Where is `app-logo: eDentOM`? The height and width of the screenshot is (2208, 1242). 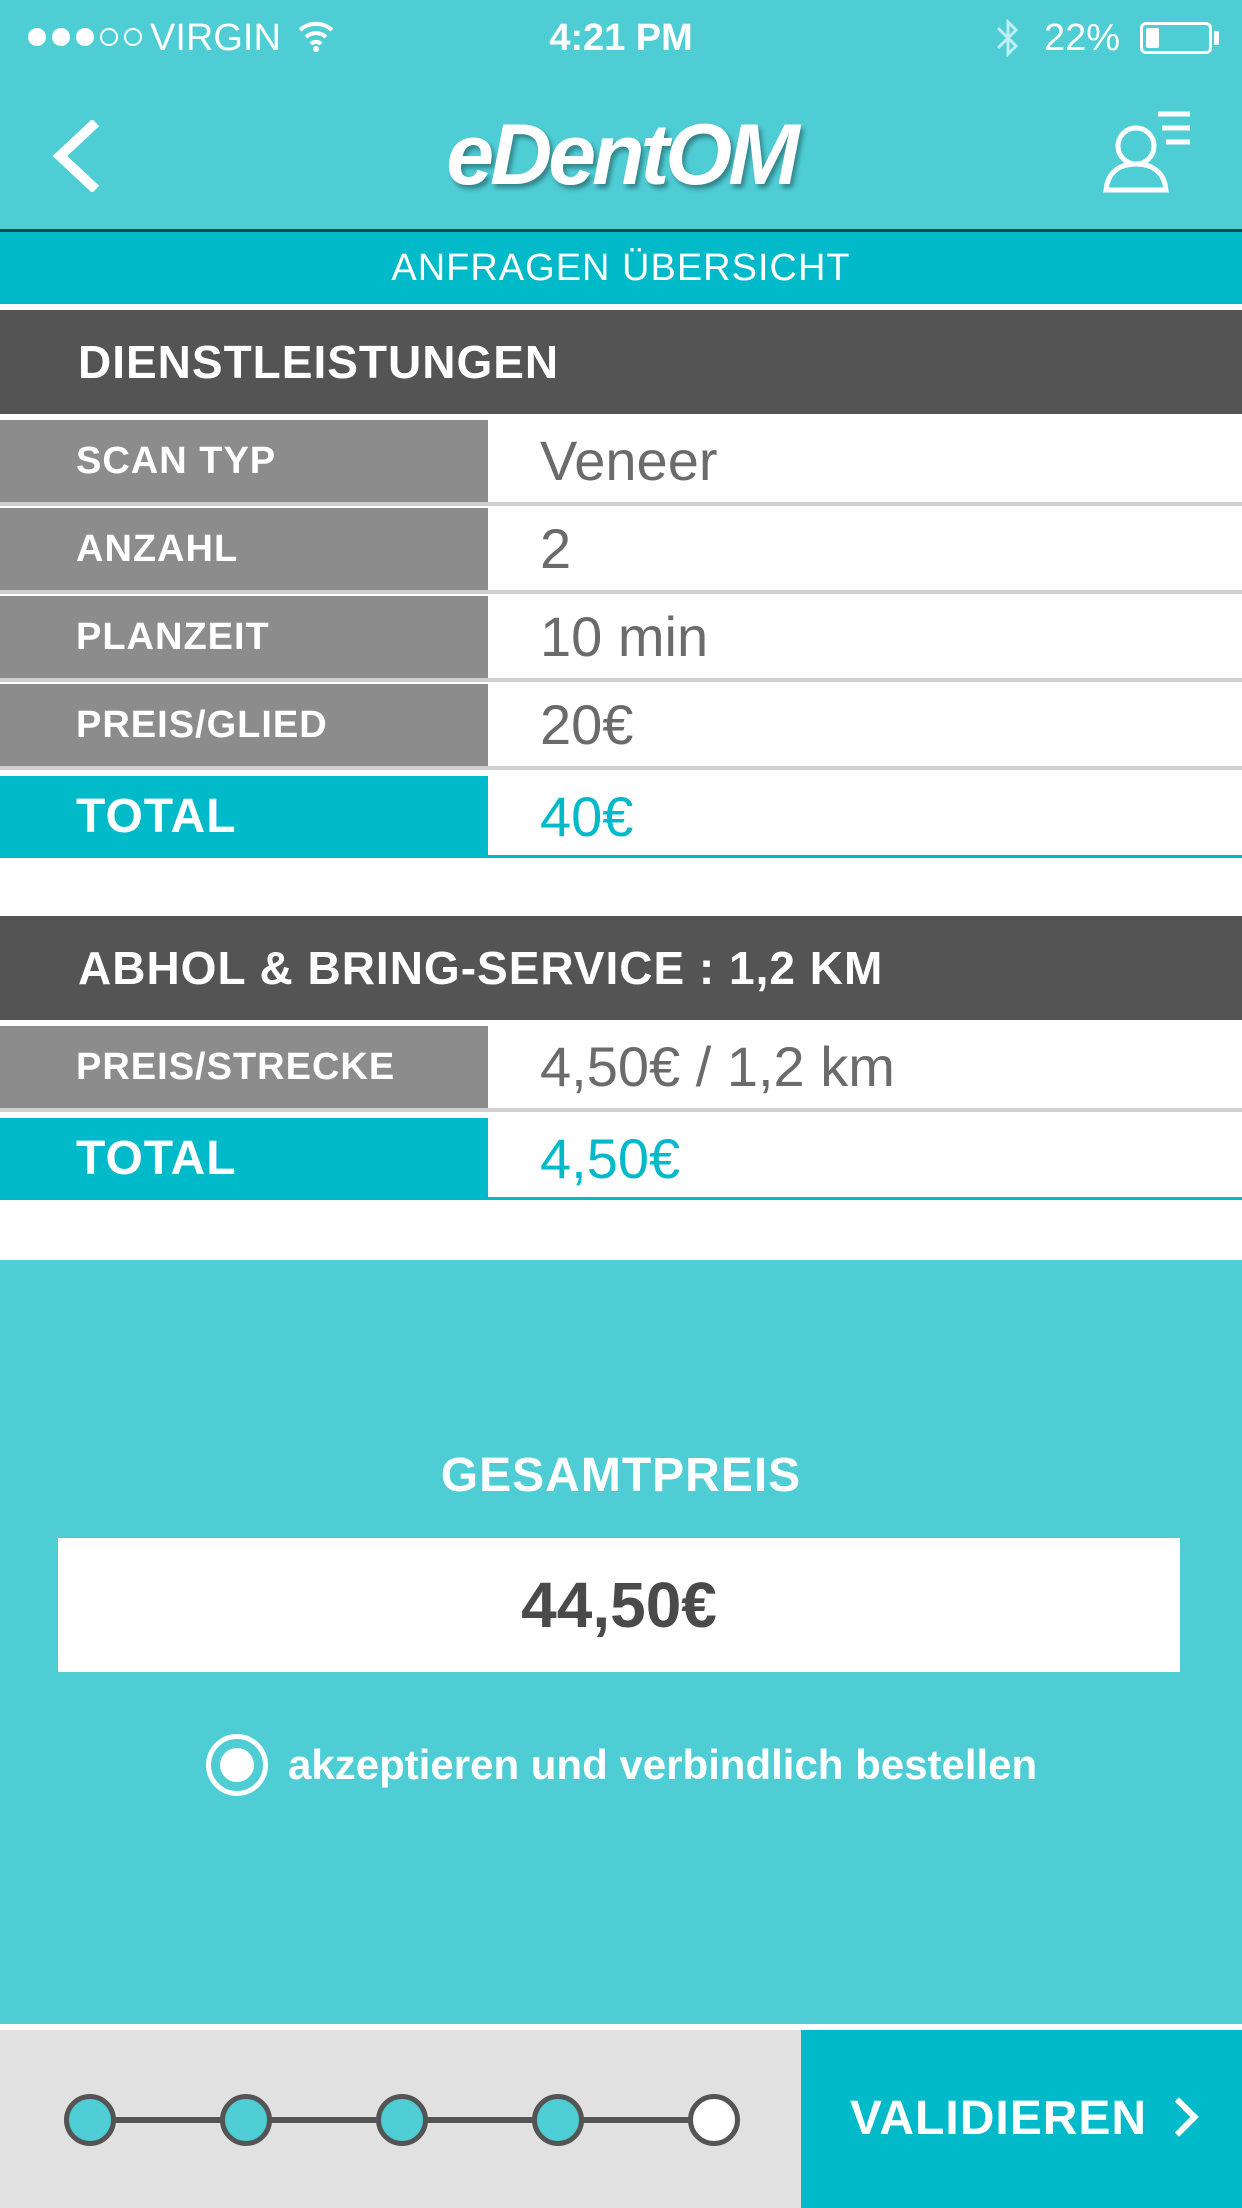 app-logo: eDentOM is located at coordinates (622, 155).